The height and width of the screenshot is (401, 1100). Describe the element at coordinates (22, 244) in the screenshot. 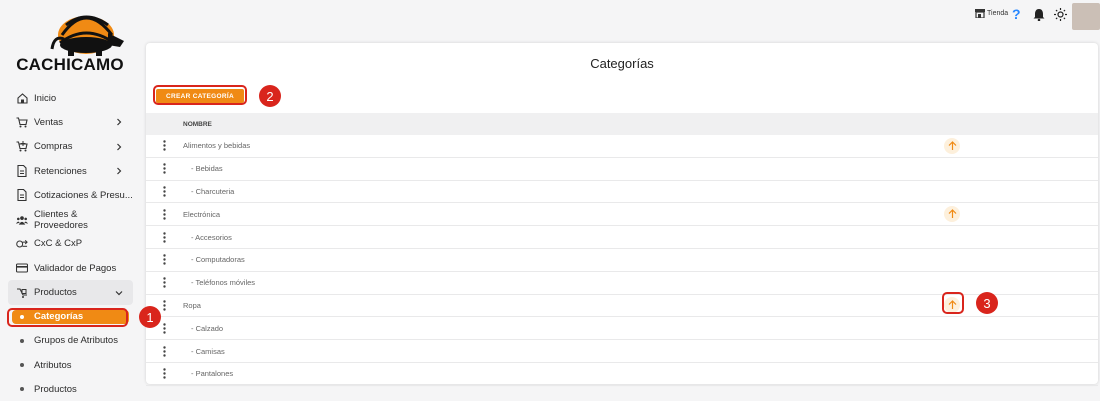

I see `exchange-icon` at that location.